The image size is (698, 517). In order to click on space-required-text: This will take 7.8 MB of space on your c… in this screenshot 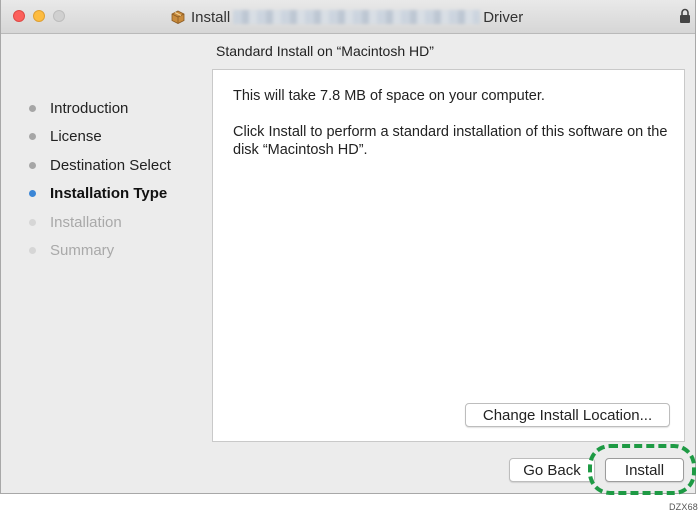, I will do `click(389, 96)`.